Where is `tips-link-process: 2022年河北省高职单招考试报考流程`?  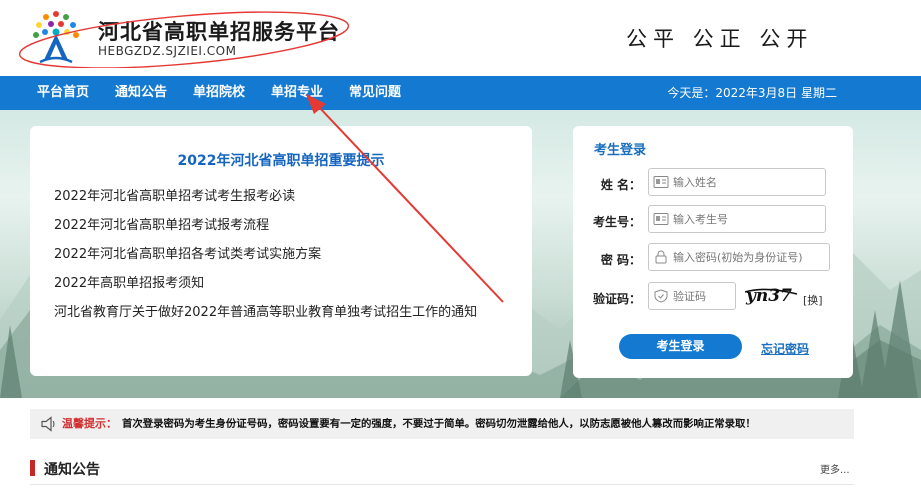 tips-link-process: 2022年河北省高职单招考试报考流程 is located at coordinates (289, 229).